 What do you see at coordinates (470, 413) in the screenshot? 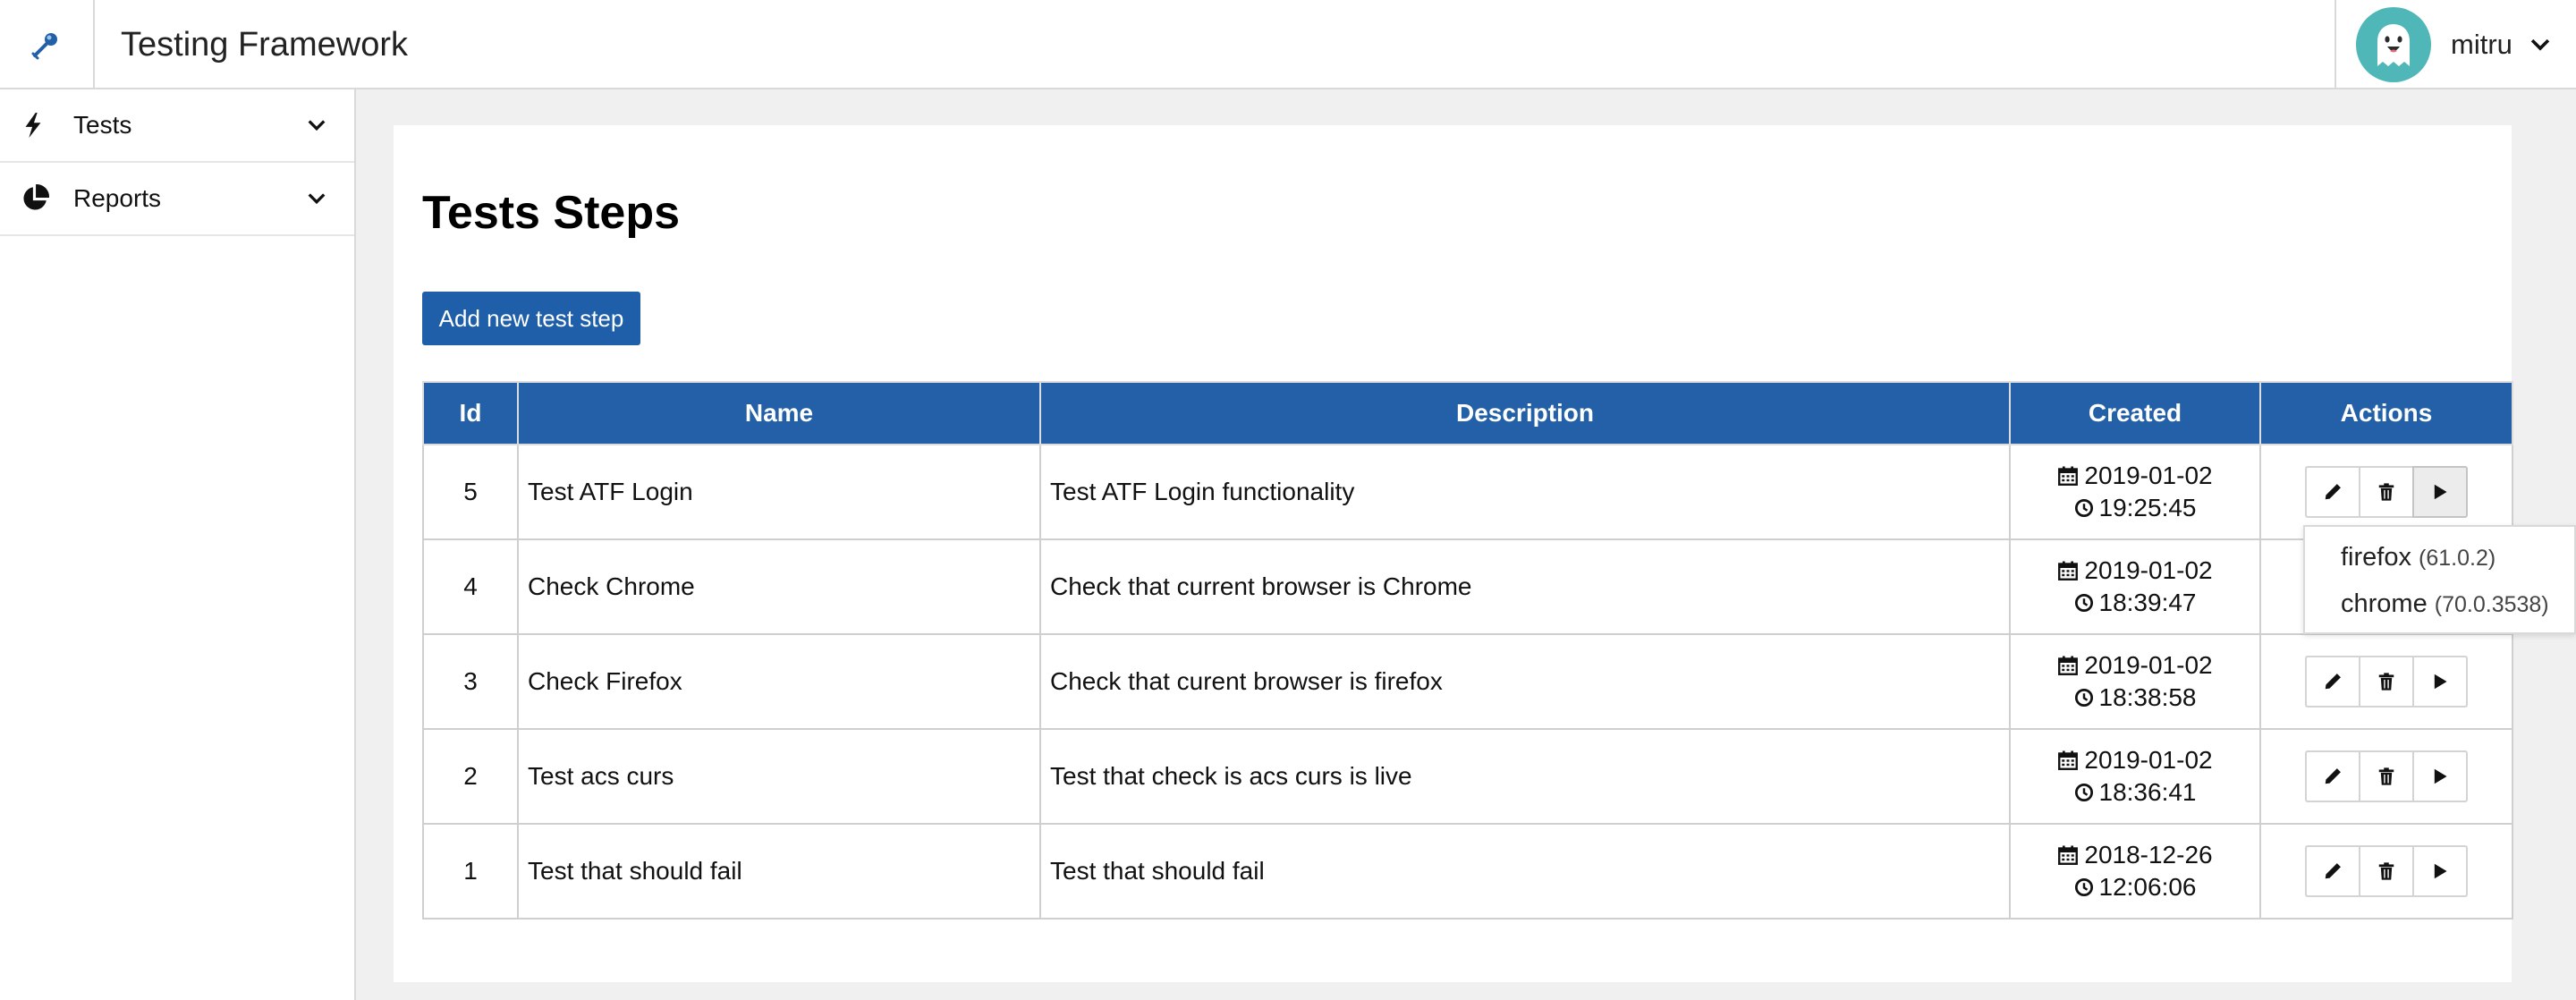
I see `column-header-id: Id` at bounding box center [470, 413].